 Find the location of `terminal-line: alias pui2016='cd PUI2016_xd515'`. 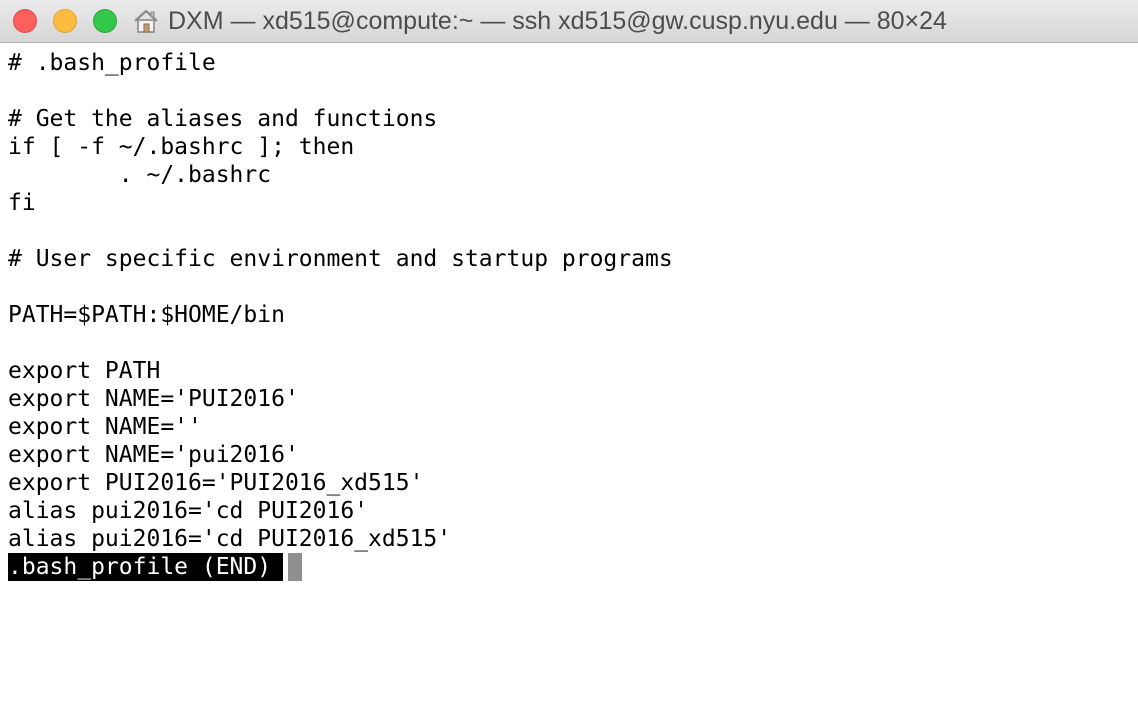

terminal-line: alias pui2016='cd PUI2016_xd515' is located at coordinates (230, 539).